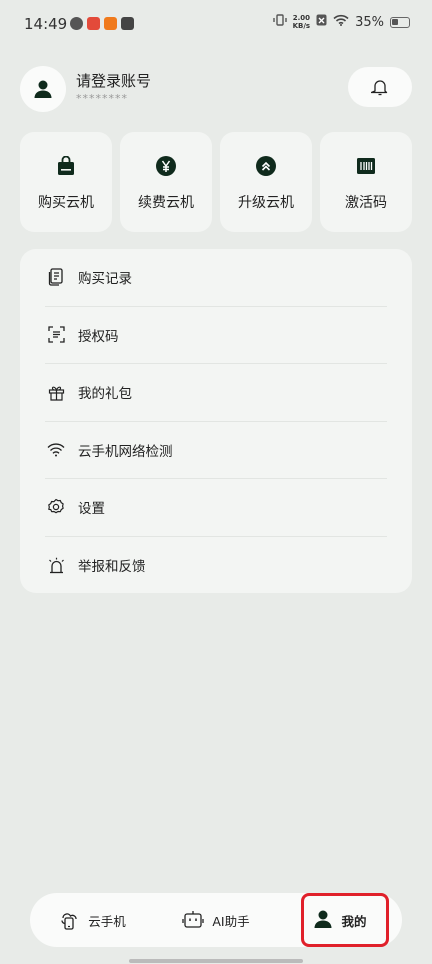 The image size is (432, 964). I want to click on menu-item-label: 授权码, so click(98, 336).